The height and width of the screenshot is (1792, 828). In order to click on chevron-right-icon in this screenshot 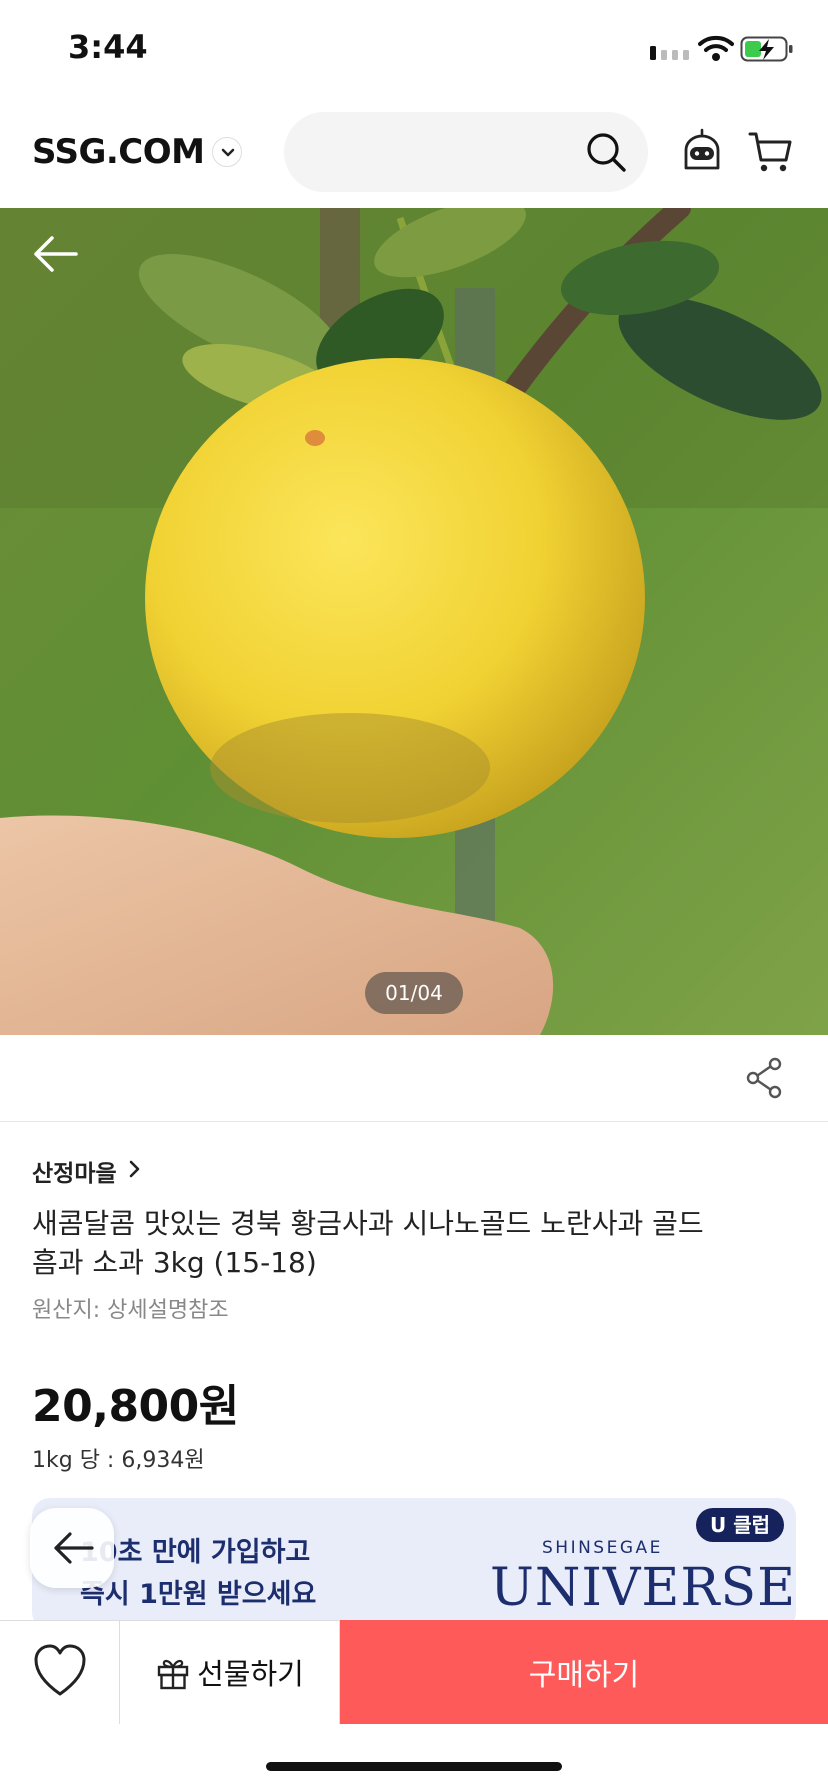, I will do `click(135, 1169)`.